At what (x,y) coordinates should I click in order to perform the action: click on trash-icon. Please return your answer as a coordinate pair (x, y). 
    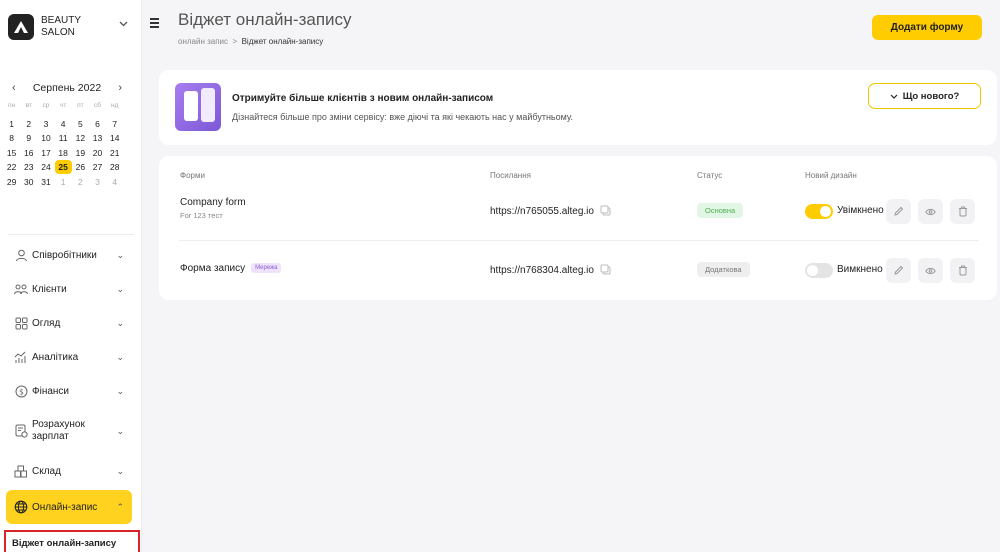
    Looking at the image, I should click on (963, 211).